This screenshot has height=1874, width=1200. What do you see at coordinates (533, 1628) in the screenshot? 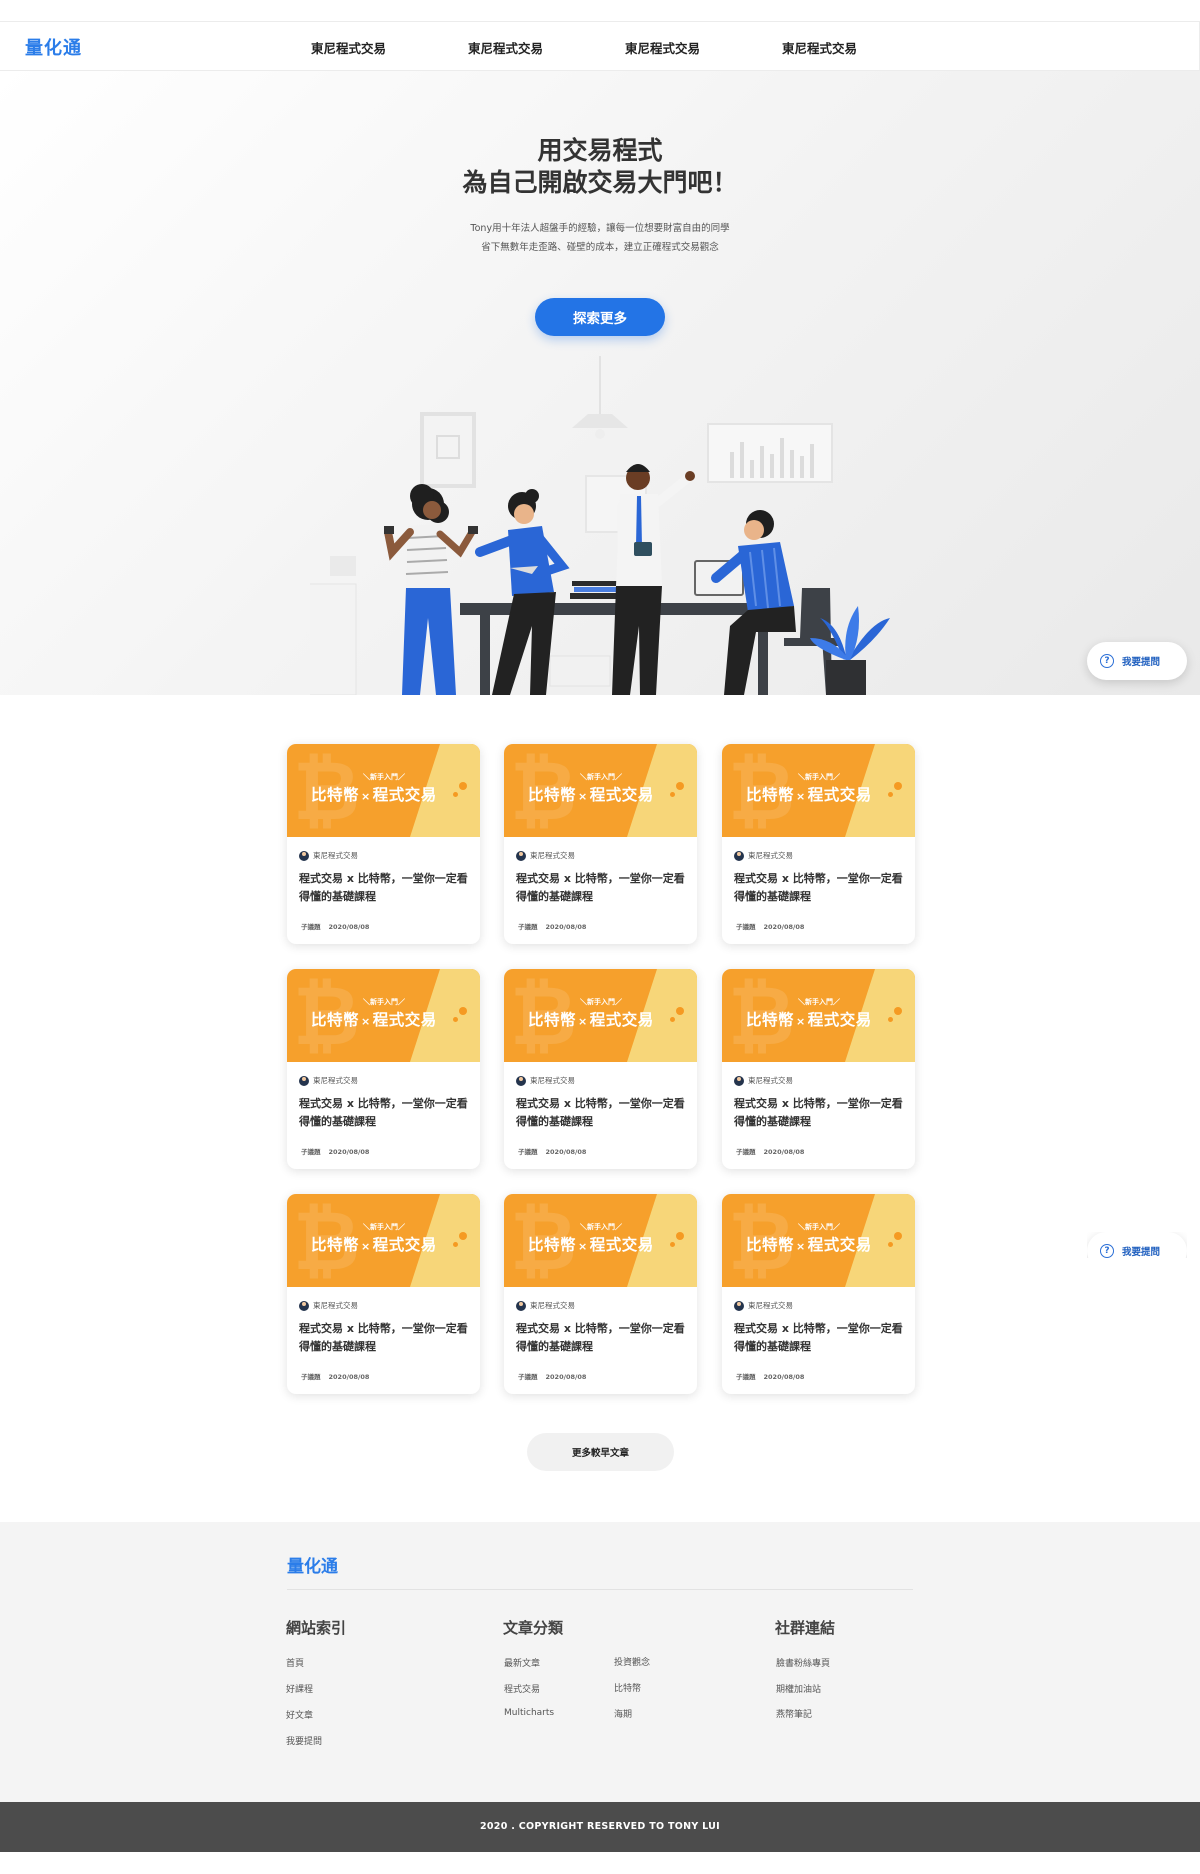
I see `footer-heading-categories: 文章分類` at bounding box center [533, 1628].